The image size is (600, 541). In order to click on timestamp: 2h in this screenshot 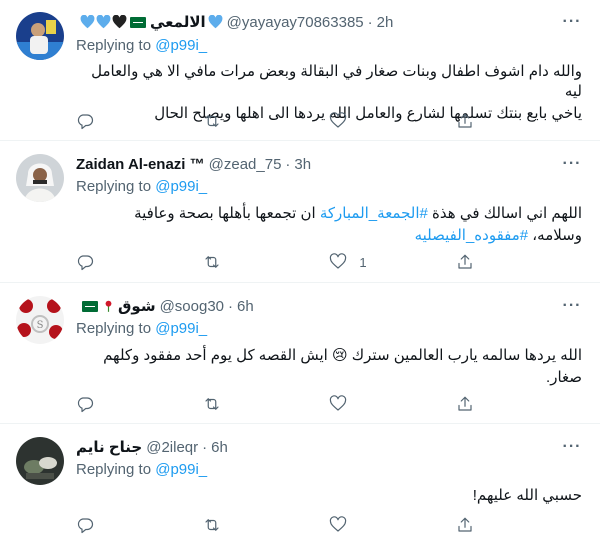, I will do `click(385, 22)`.